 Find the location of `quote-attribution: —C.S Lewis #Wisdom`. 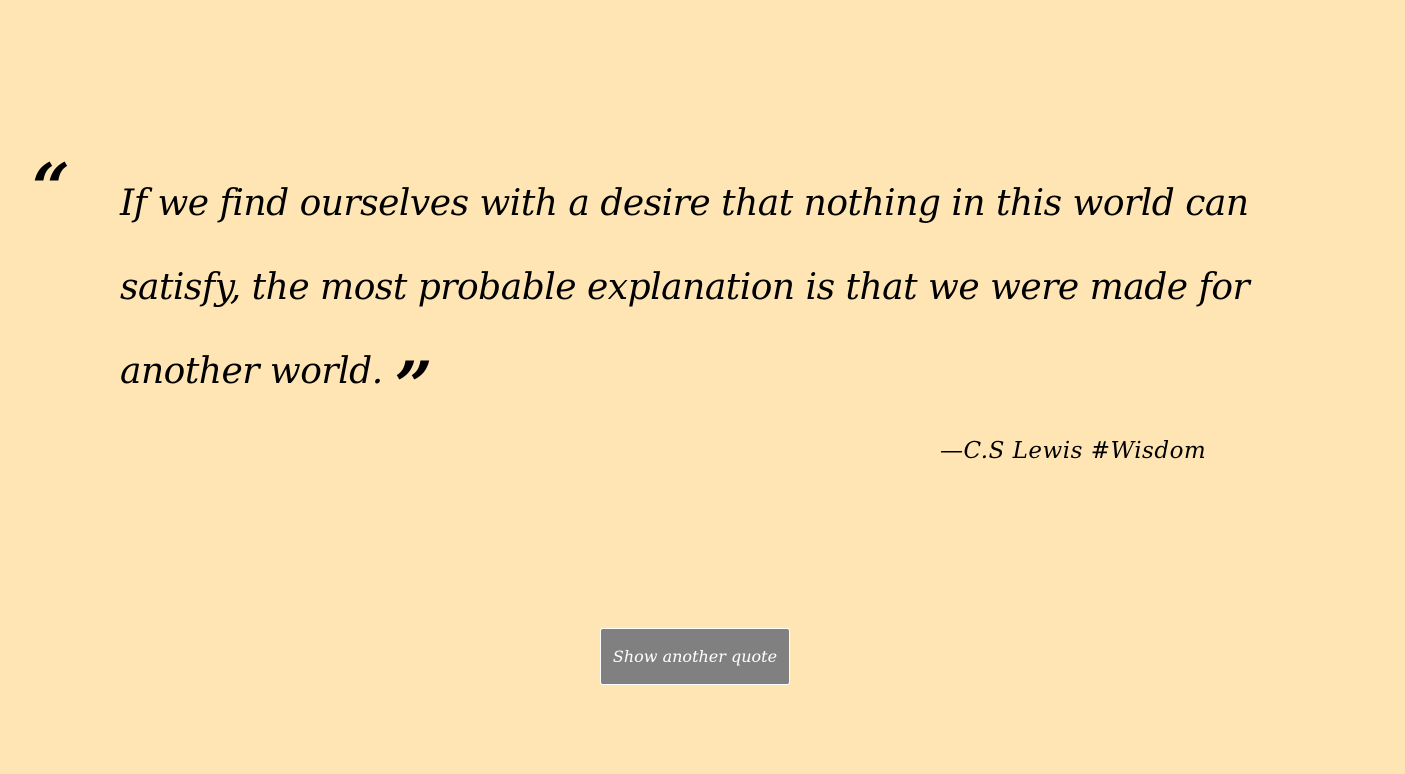

quote-attribution: —C.S Lewis #Wisdom is located at coordinates (1073, 451).